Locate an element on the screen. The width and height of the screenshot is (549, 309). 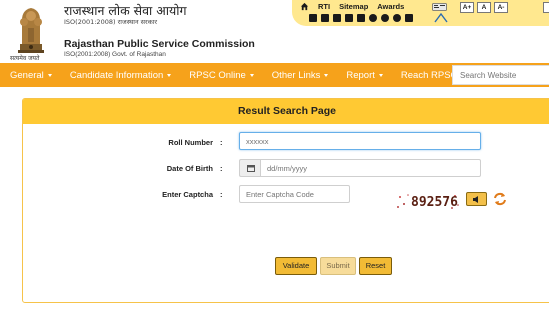
font-normal-button: A is located at coordinates (484, 7).